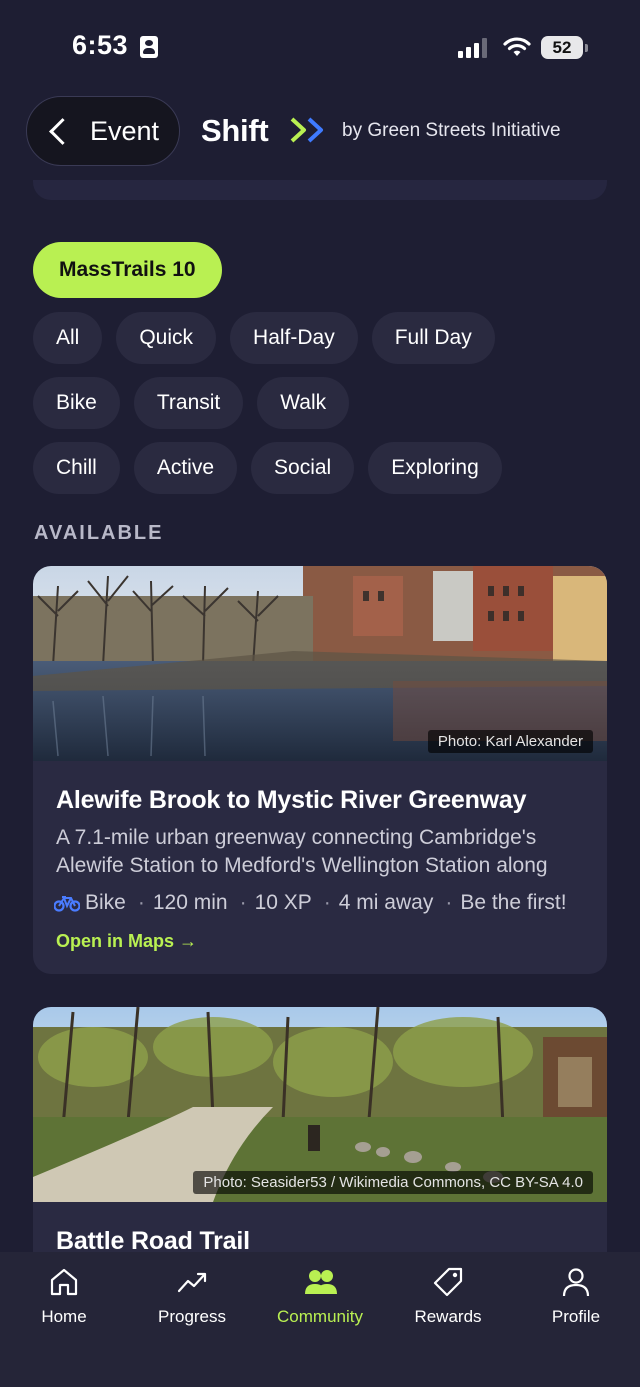 Image resolution: width=640 pixels, height=1387 pixels. Describe the element at coordinates (76, 403) in the screenshot. I see `filter-chip-bike: Bike` at that location.